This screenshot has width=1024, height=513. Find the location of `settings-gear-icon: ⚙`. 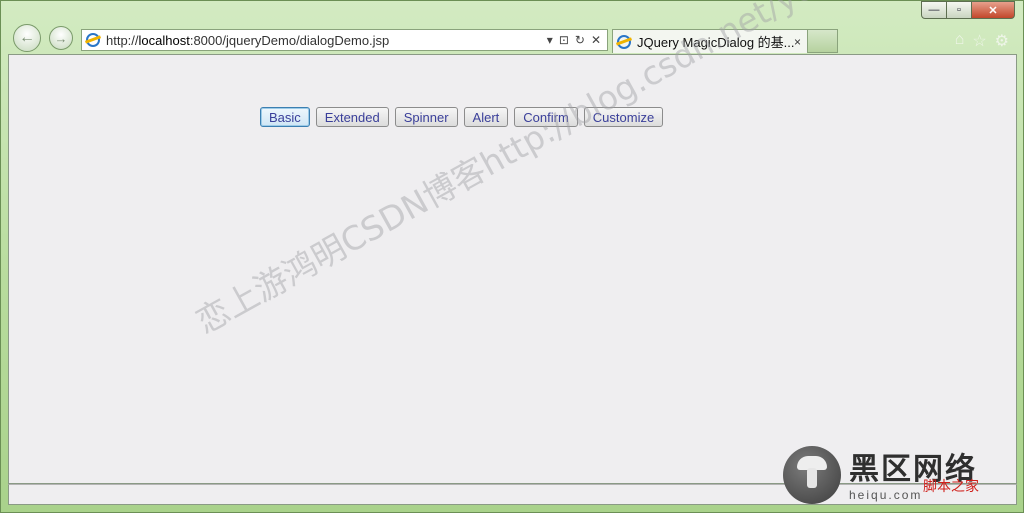

settings-gear-icon: ⚙ is located at coordinates (1002, 41).